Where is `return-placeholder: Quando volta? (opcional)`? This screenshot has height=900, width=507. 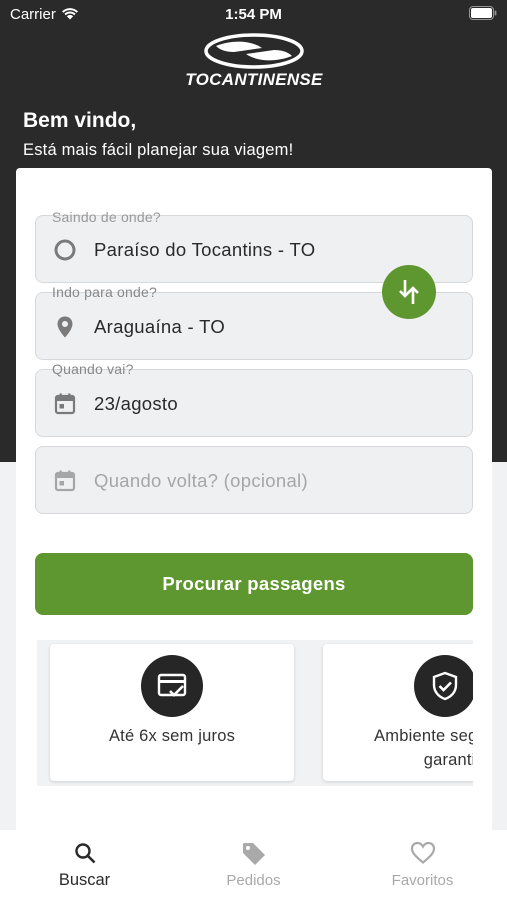
return-placeholder: Quando volta? (opcional) is located at coordinates (201, 480).